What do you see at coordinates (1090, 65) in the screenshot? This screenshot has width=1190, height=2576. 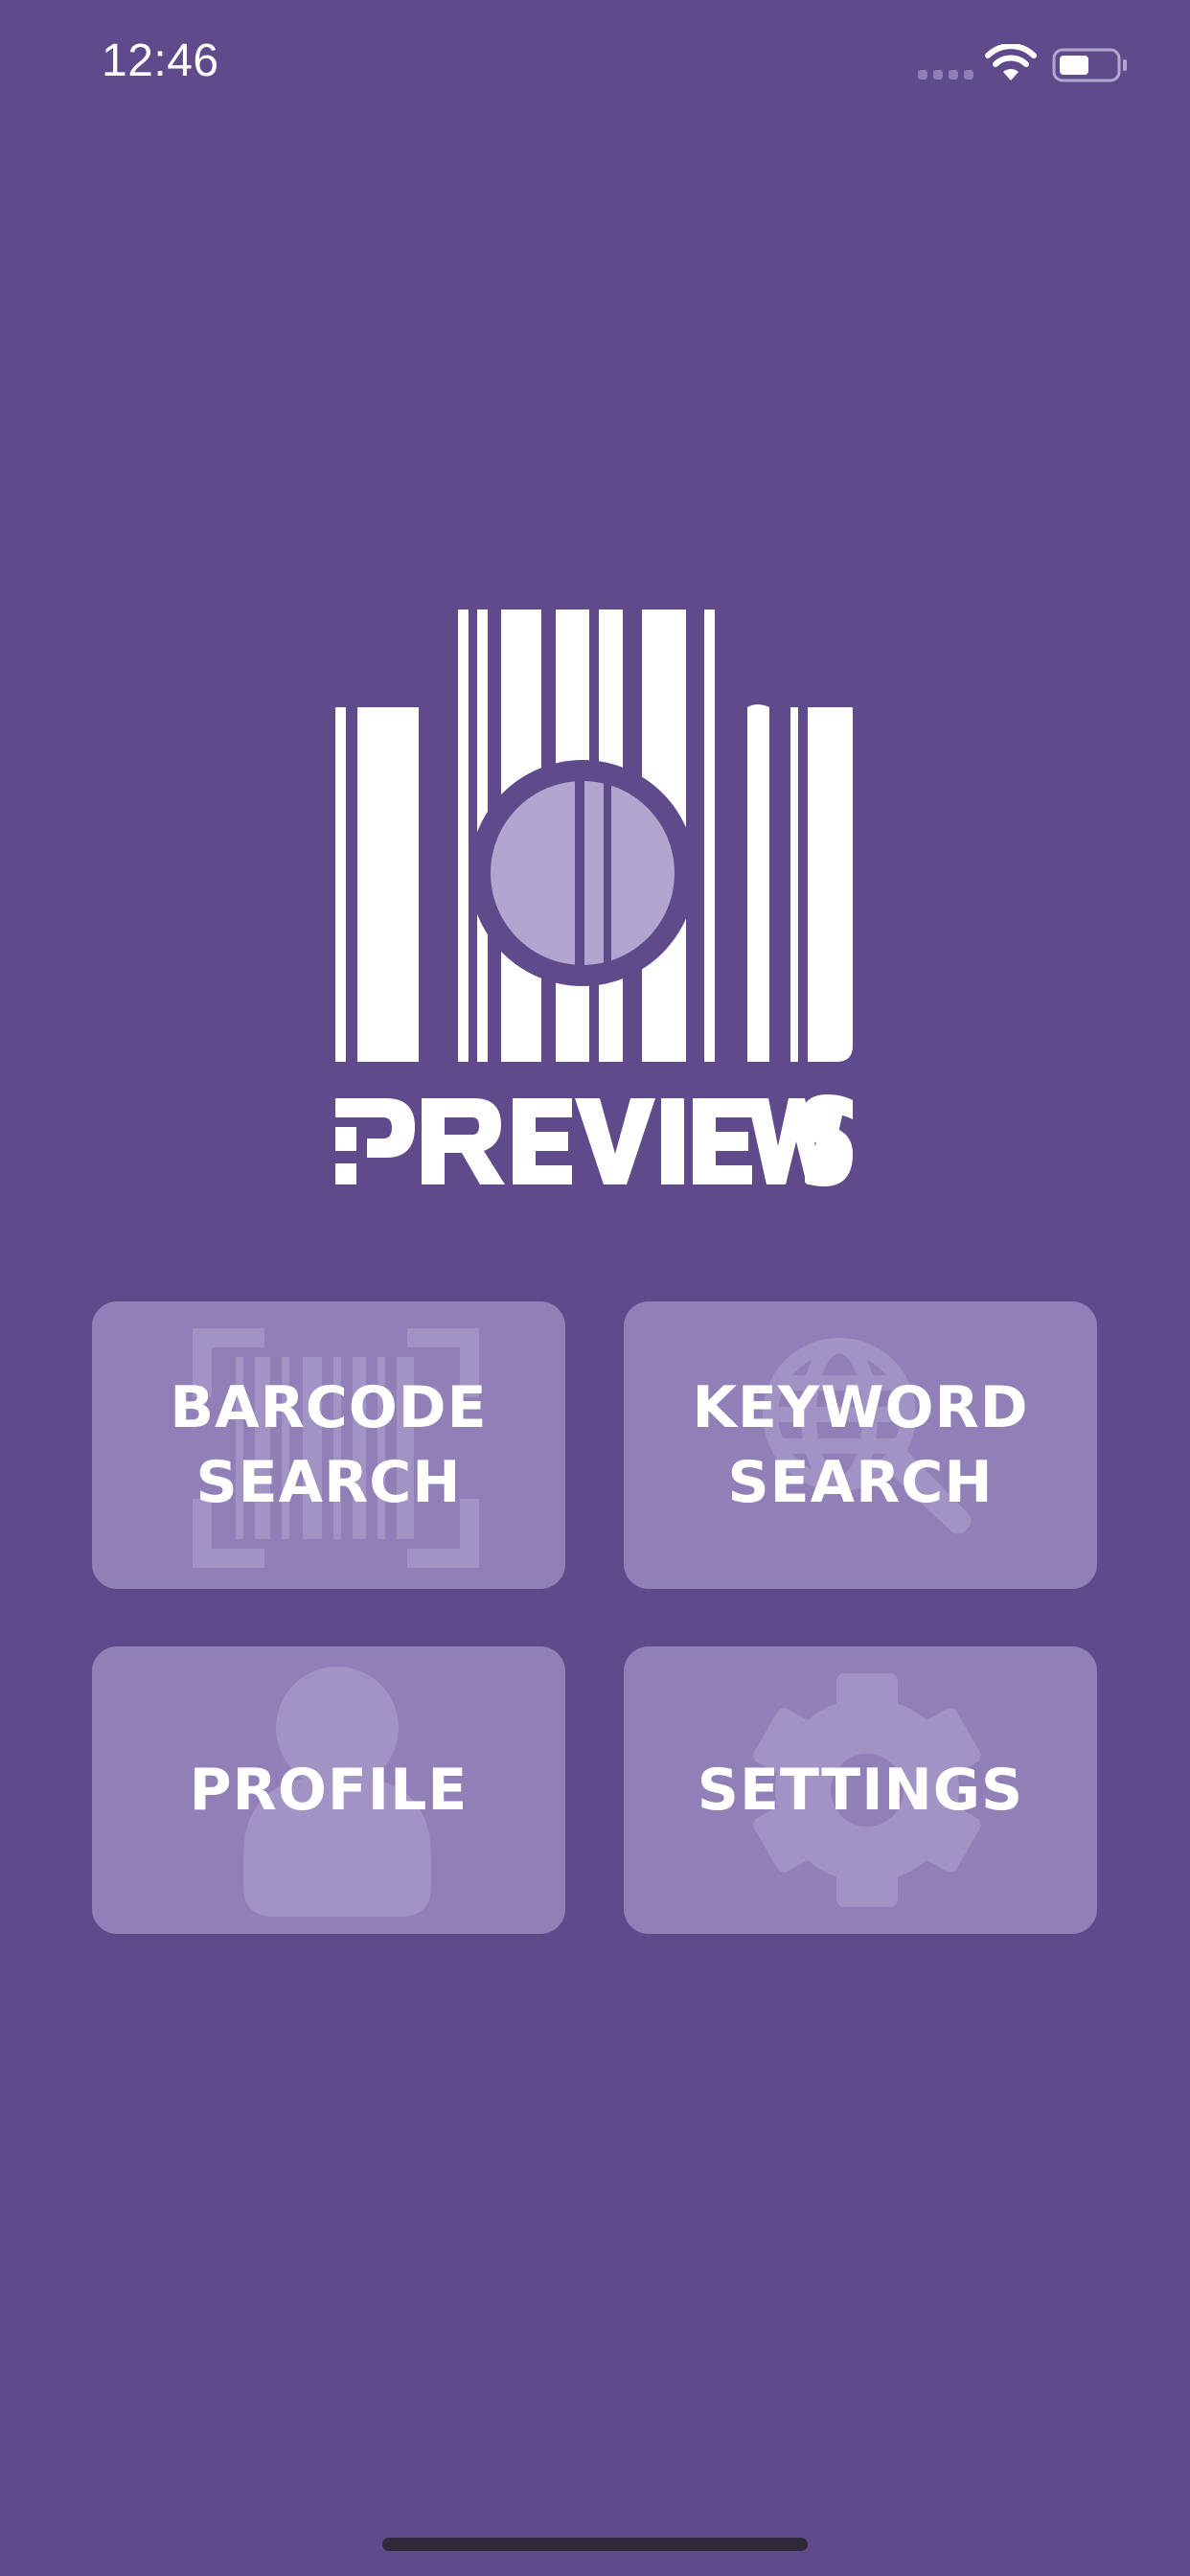 I see `battery-icon` at bounding box center [1090, 65].